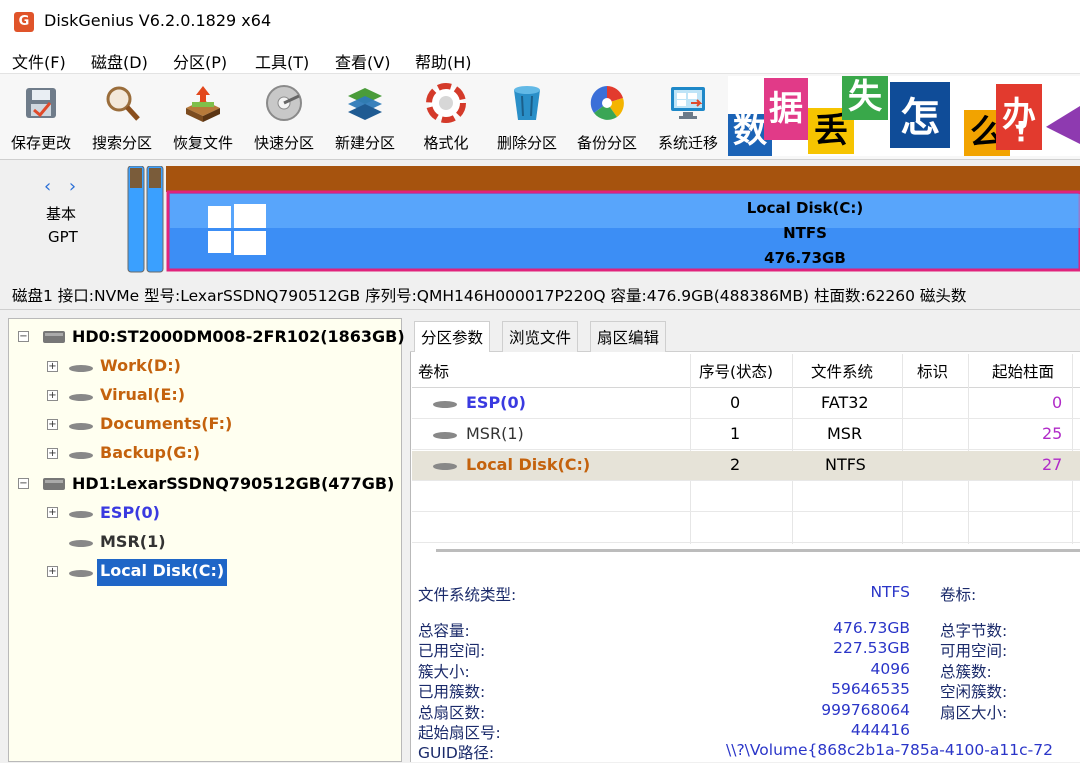 The height and width of the screenshot is (763, 1080). What do you see at coordinates (805, 233) in the screenshot?
I see `partition-fs: NTFS` at bounding box center [805, 233].